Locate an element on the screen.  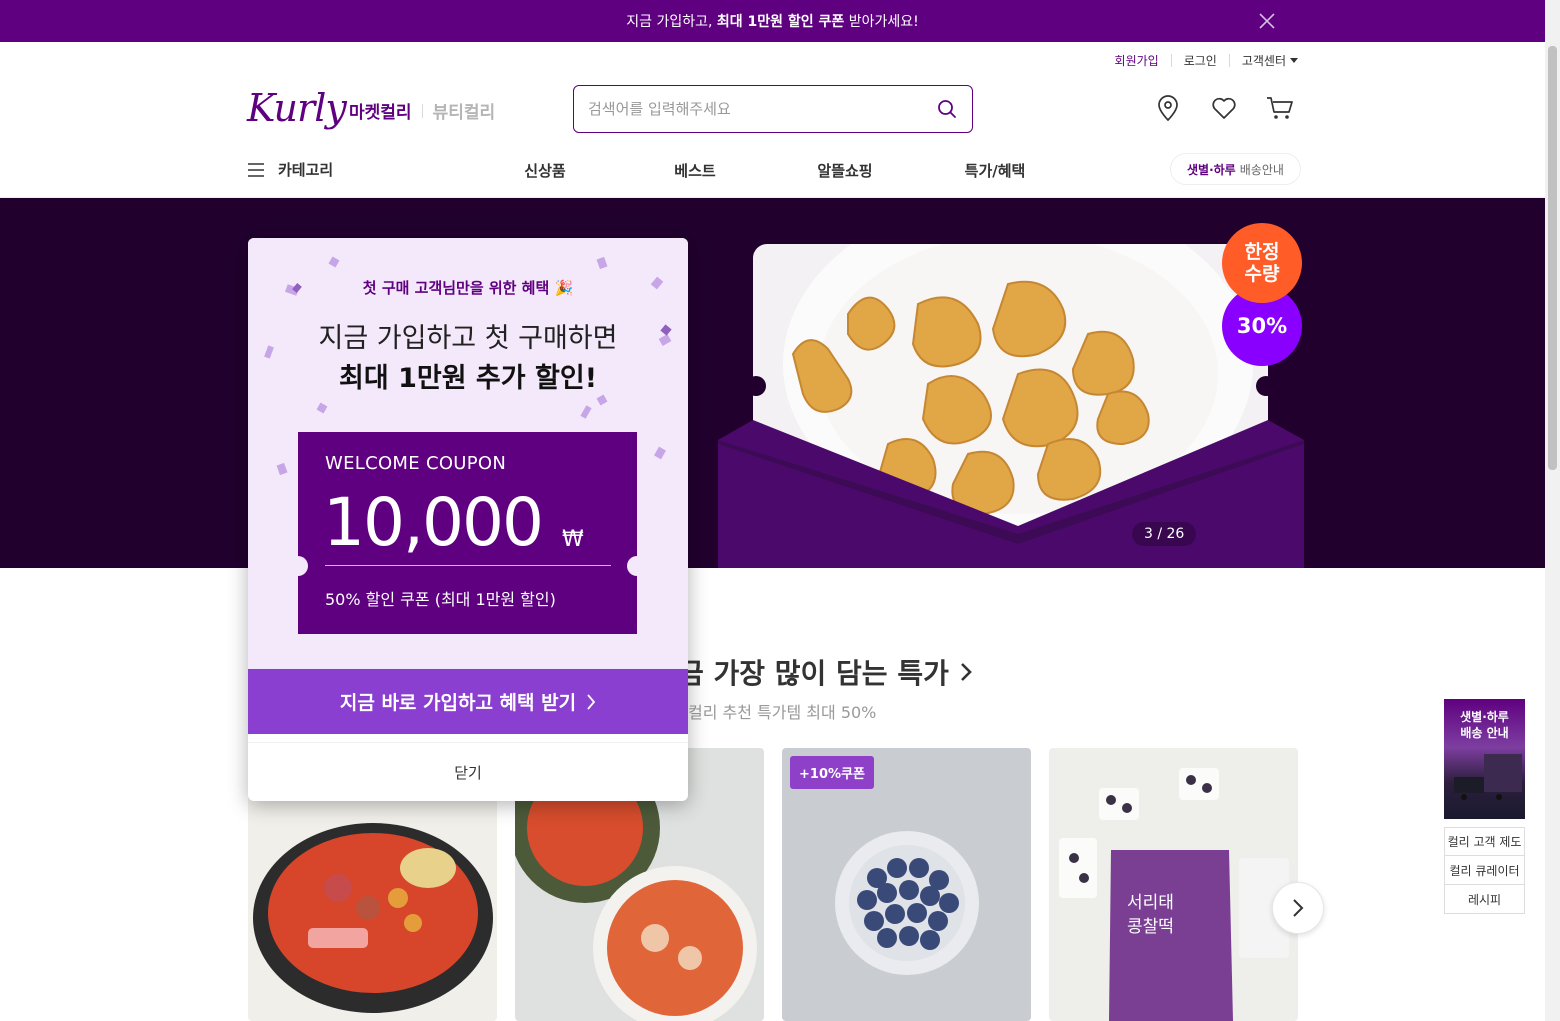
product-card: 서리태 콩찰떡 is located at coordinates (1173, 884).